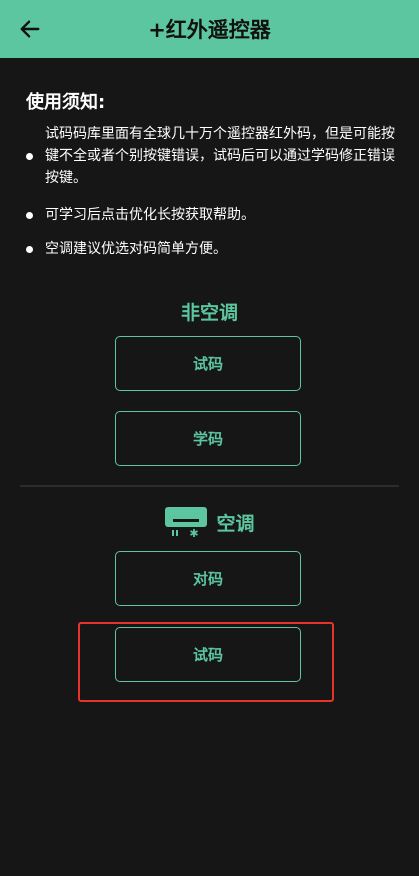 The width and height of the screenshot is (419, 876). I want to click on notice-item: 空调建议优选对码简单方便。, so click(213, 249).